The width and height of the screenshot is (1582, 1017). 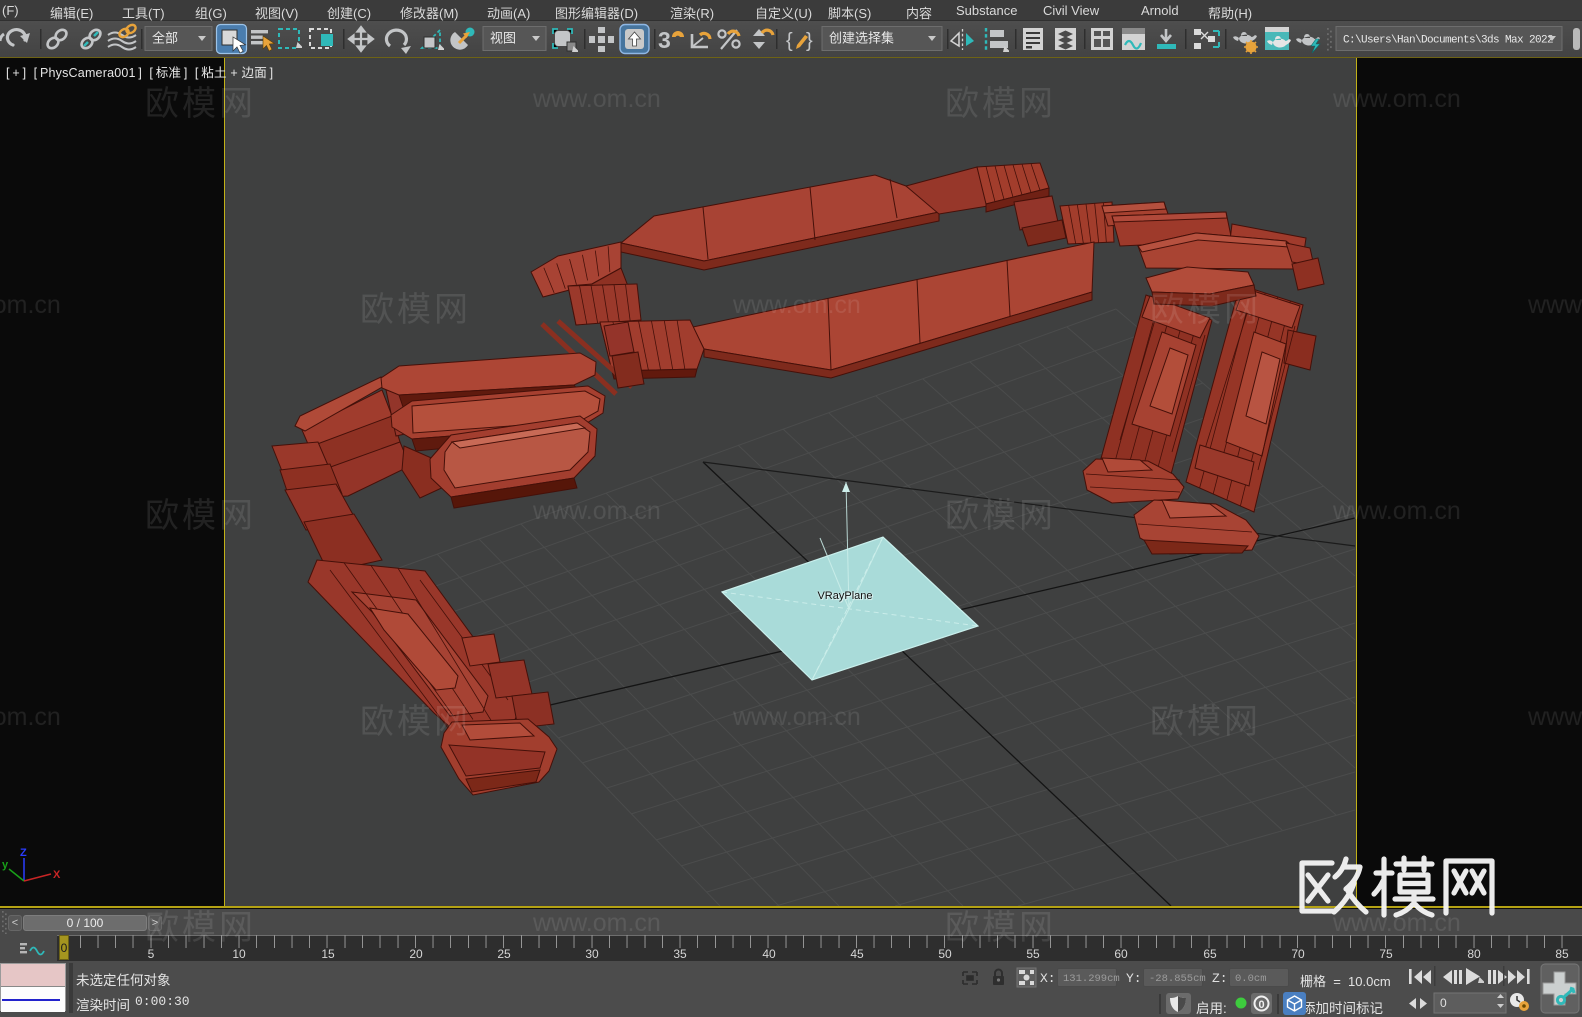 What do you see at coordinates (861, 38) in the screenshot?
I see `svg-text: 创建选择集` at bounding box center [861, 38].